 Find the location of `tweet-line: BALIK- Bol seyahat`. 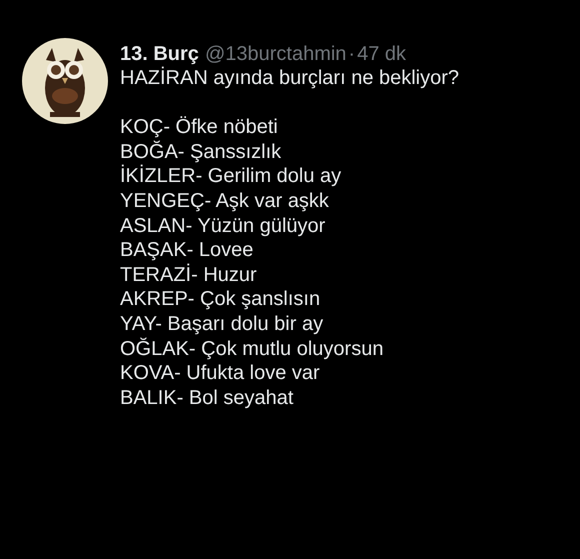

tweet-line: BALIK- Bol seyahat is located at coordinates (207, 398).